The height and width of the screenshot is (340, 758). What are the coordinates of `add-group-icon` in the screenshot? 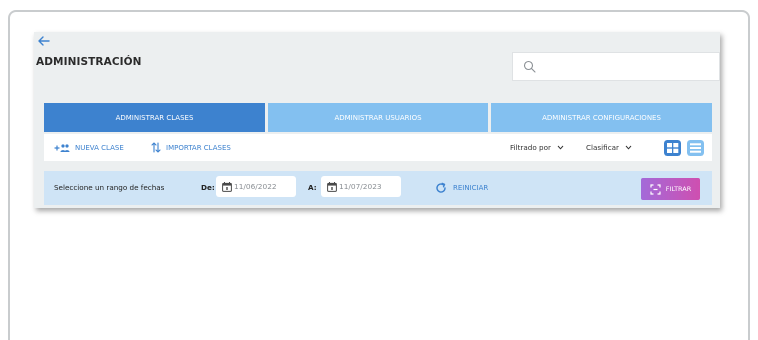 It's located at (62, 147).